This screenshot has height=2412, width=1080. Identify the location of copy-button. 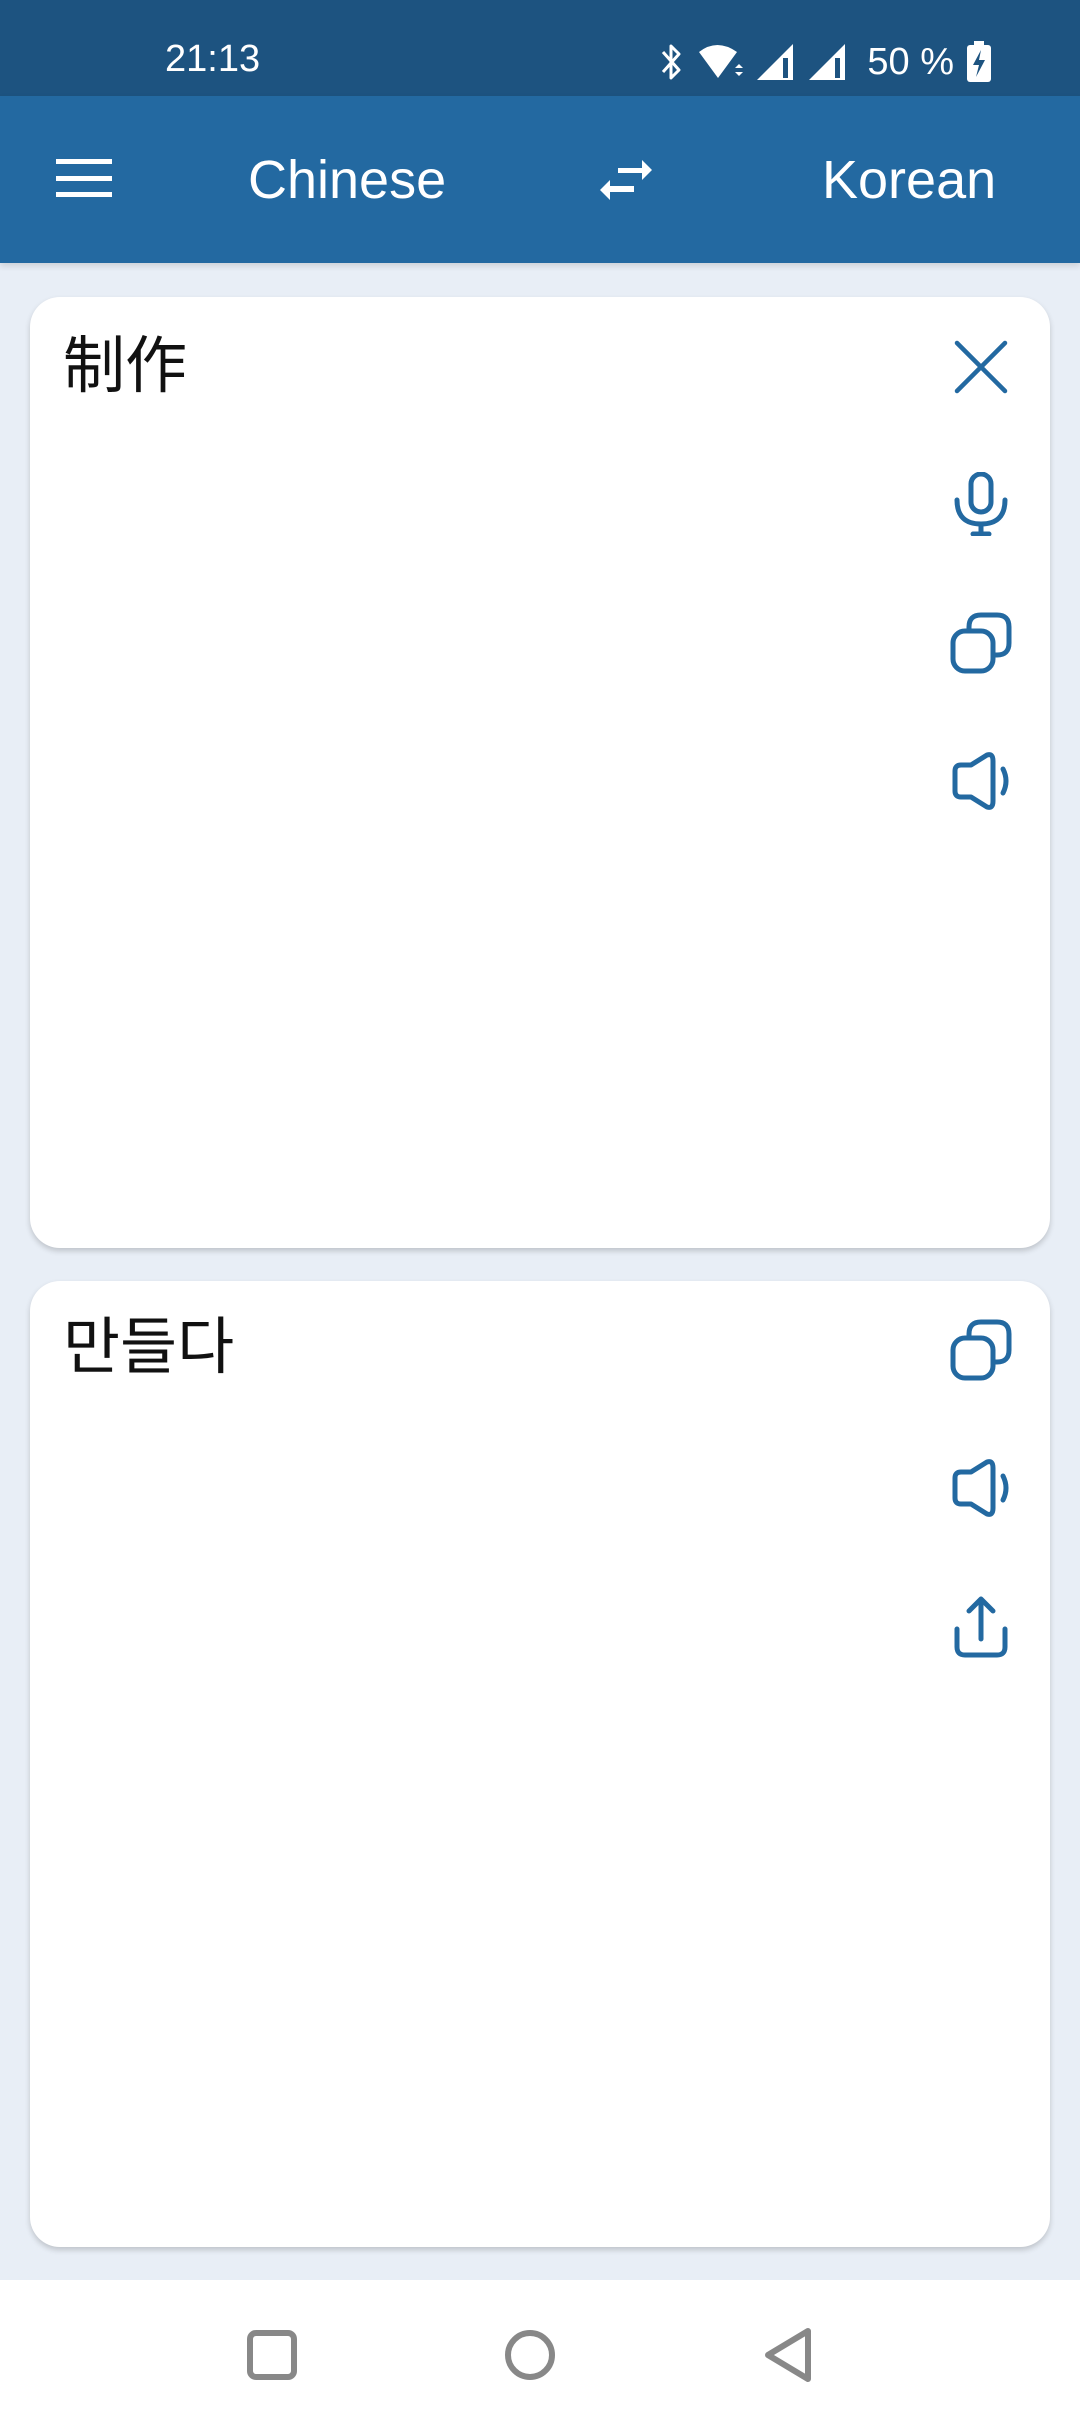
(981, 643).